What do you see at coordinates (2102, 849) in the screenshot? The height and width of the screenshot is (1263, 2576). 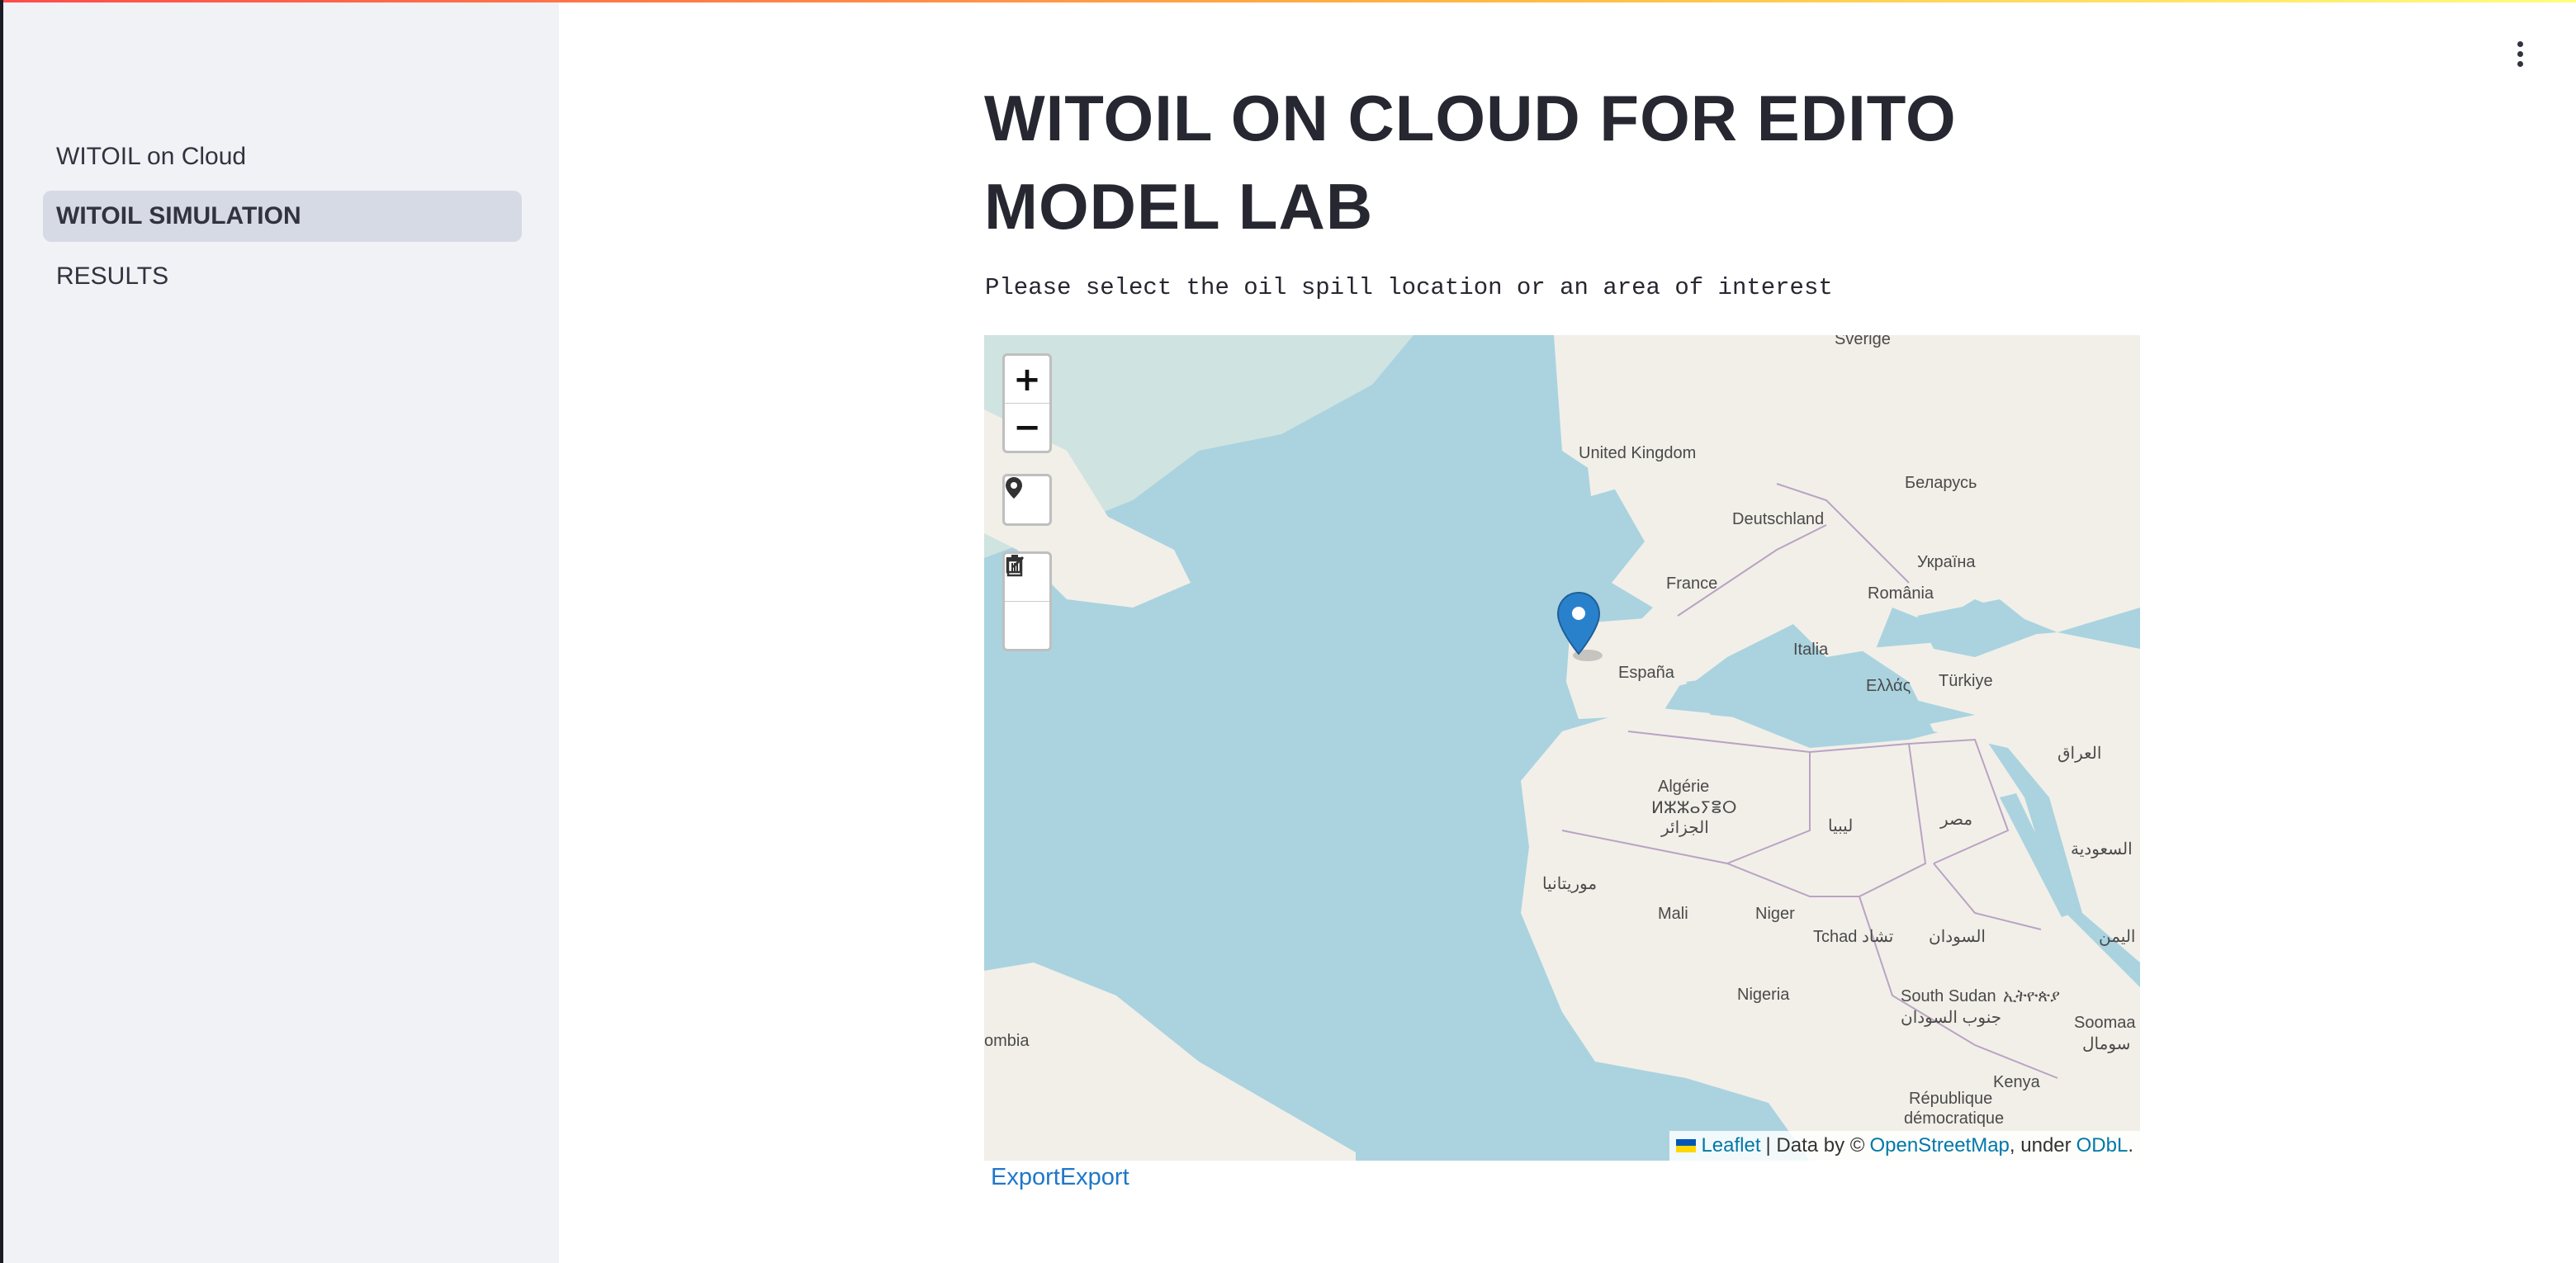 I see `map-label: السعودية` at bounding box center [2102, 849].